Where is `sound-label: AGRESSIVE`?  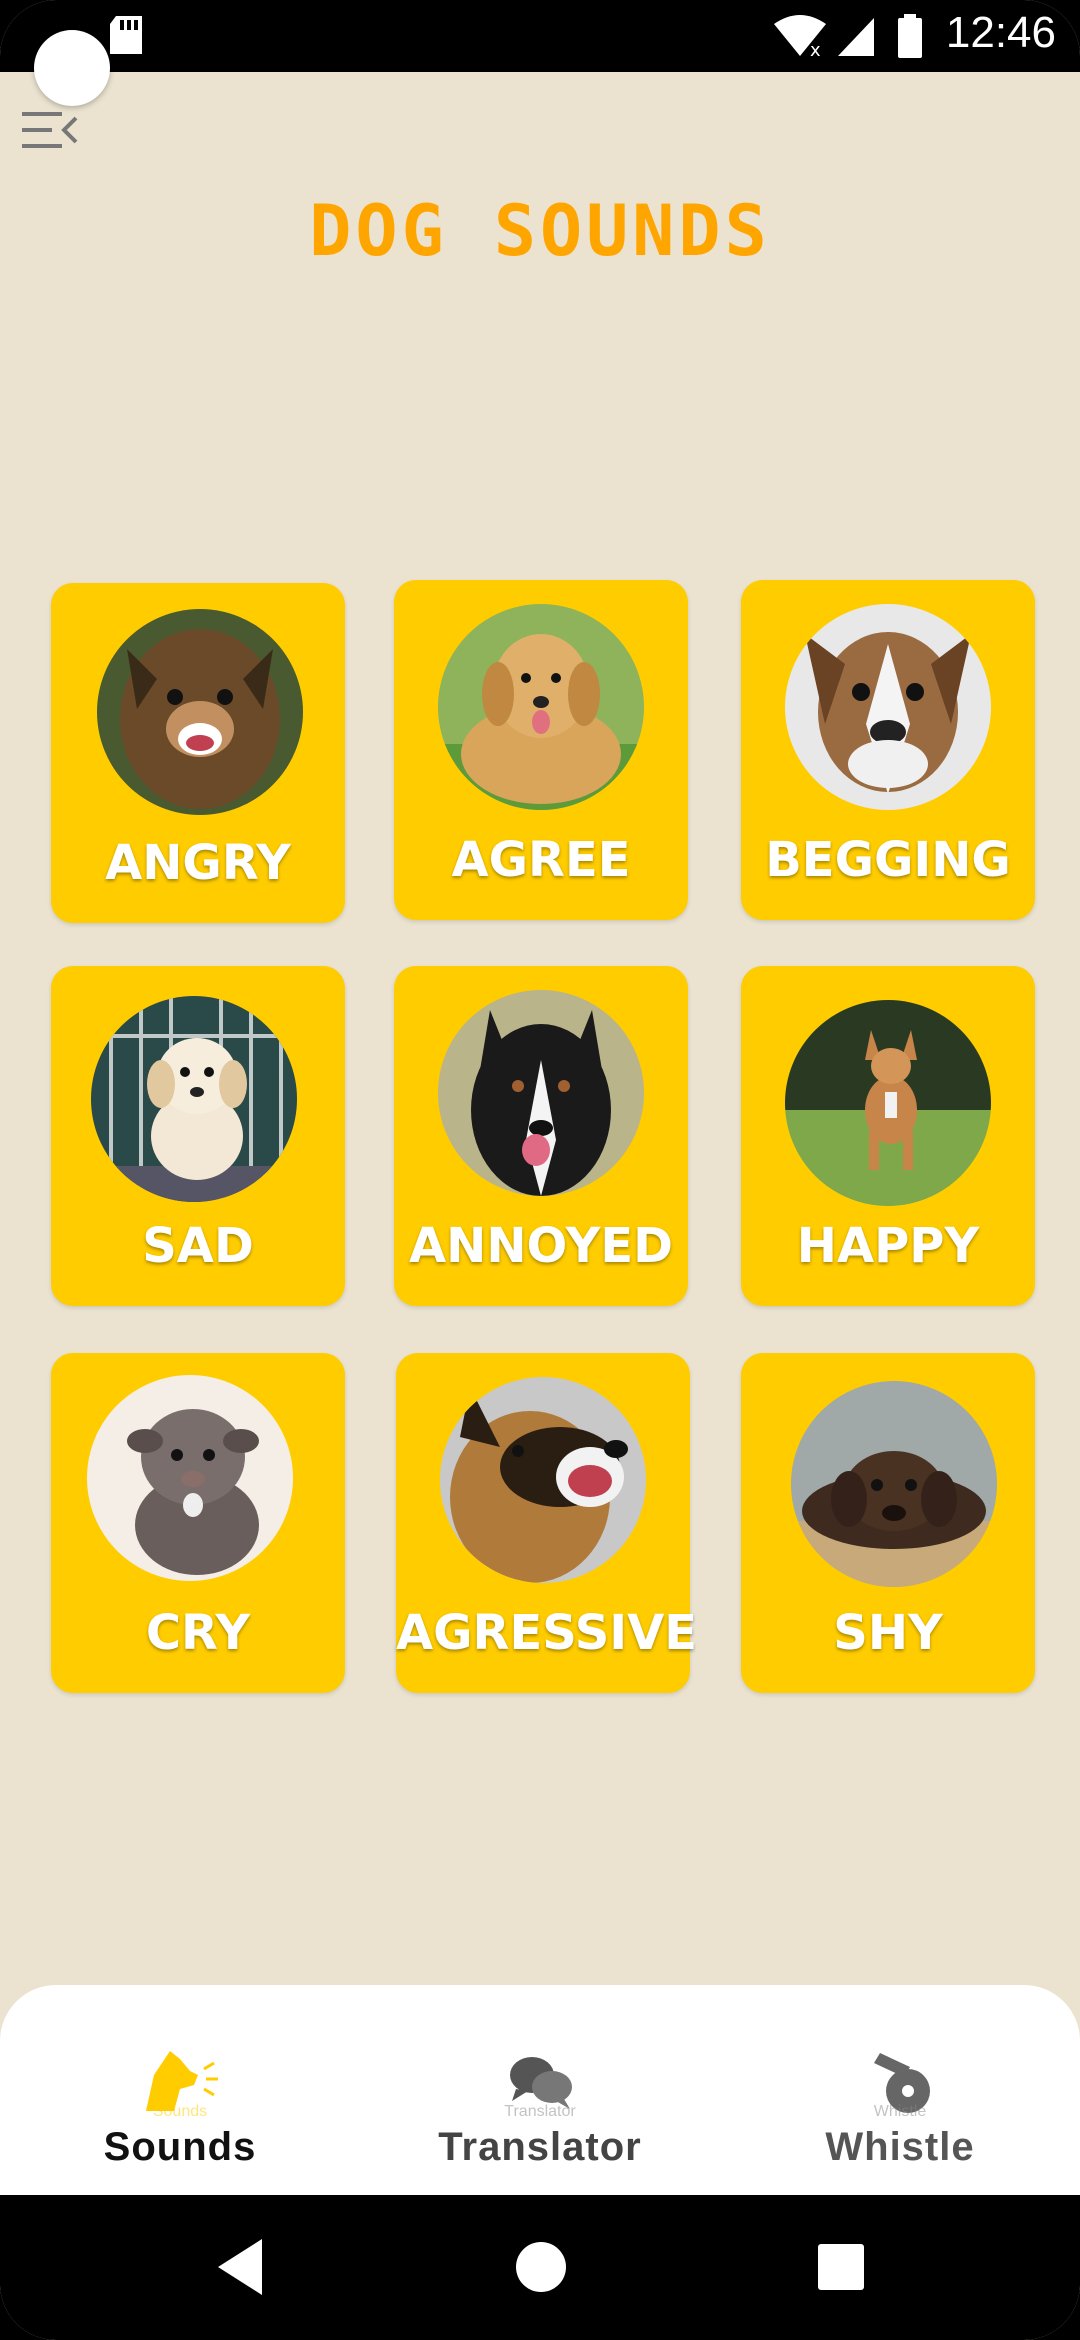
sound-label: AGRESSIVE is located at coordinates (547, 1633).